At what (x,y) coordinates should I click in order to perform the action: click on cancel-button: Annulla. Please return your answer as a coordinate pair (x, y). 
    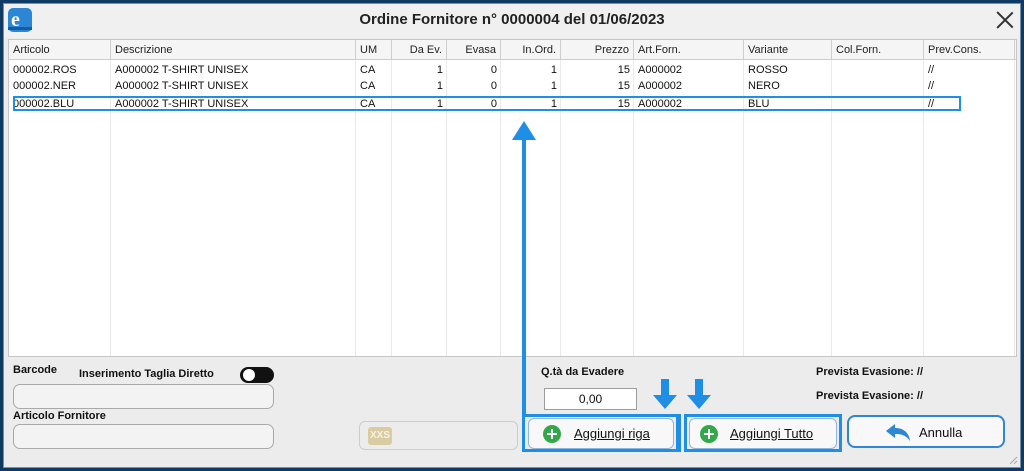
    Looking at the image, I should click on (926, 431).